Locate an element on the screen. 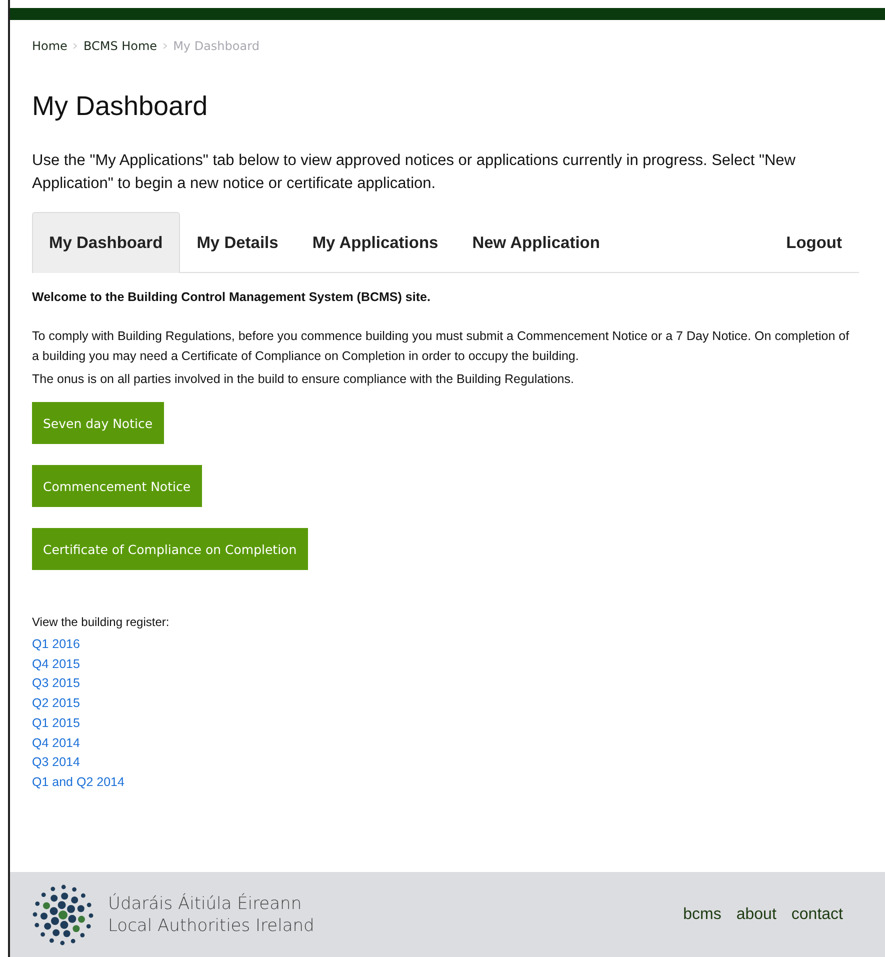 The width and height of the screenshot is (885, 957). register-link: Q1 and Q2 2014 is located at coordinates (445, 782).